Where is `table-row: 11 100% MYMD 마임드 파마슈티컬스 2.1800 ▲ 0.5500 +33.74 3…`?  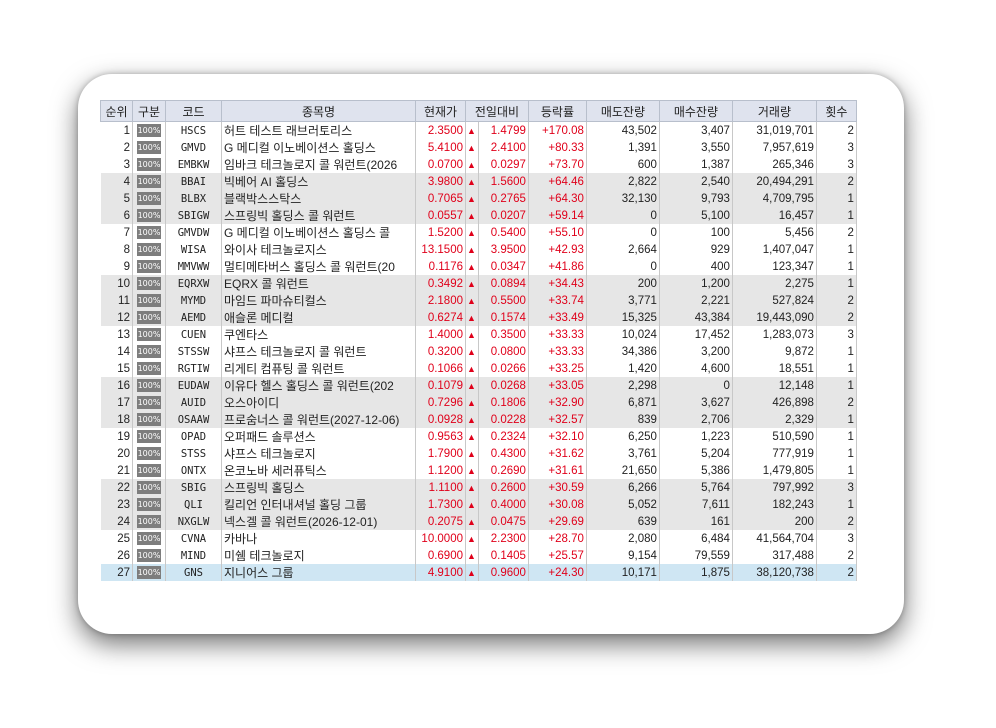
table-row: 11 100% MYMD 마임드 파마슈티컬스 2.1800 ▲ 0.5500 +33.74 3… is located at coordinates (478, 300).